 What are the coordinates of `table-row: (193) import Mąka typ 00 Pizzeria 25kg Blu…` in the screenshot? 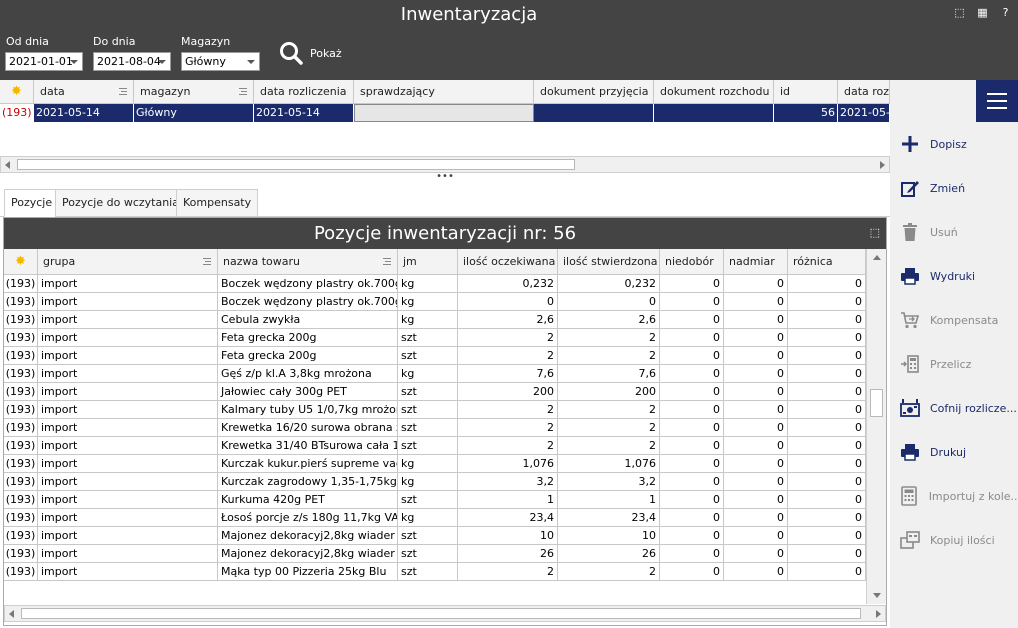 It's located at (435, 572).